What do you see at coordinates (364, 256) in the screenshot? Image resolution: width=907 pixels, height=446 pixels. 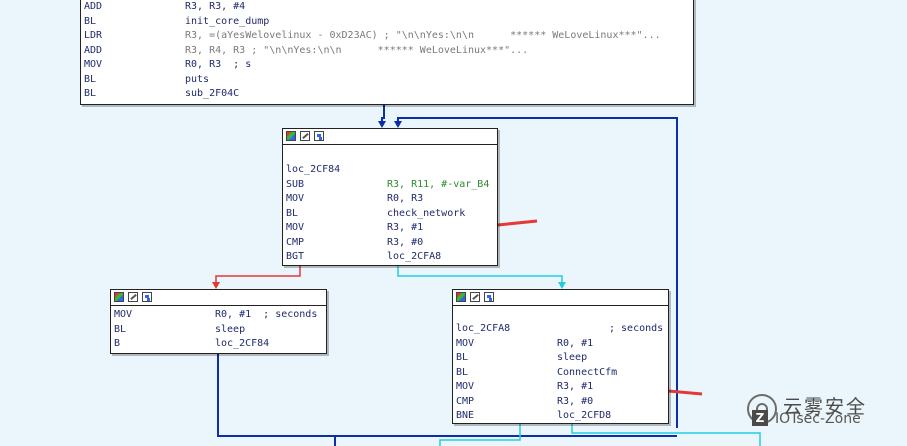 I see `asm-line: BGT loc_2CFA8` at bounding box center [364, 256].